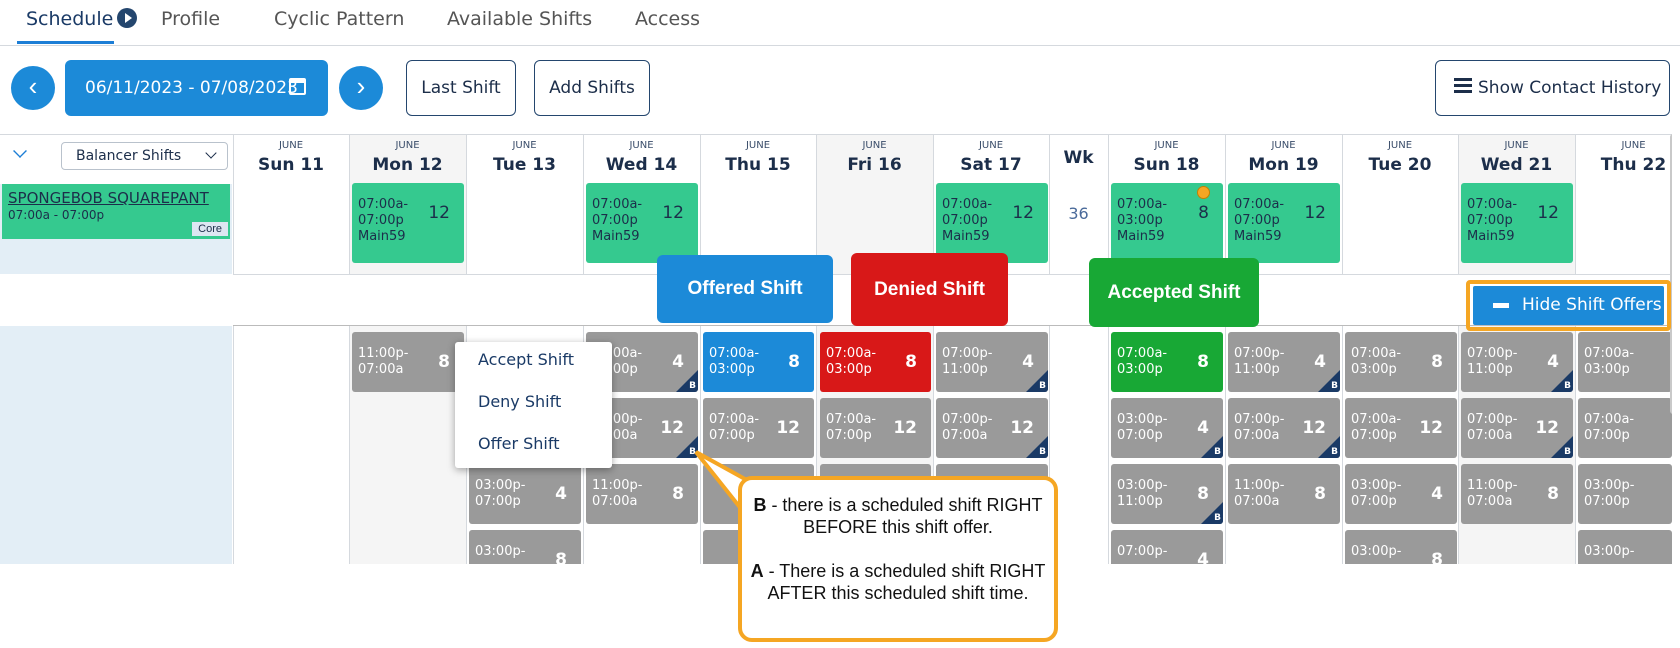 The height and width of the screenshot is (648, 1680). What do you see at coordinates (519, 443) in the screenshot?
I see `offer-shift-menu-item: Offer Shift` at bounding box center [519, 443].